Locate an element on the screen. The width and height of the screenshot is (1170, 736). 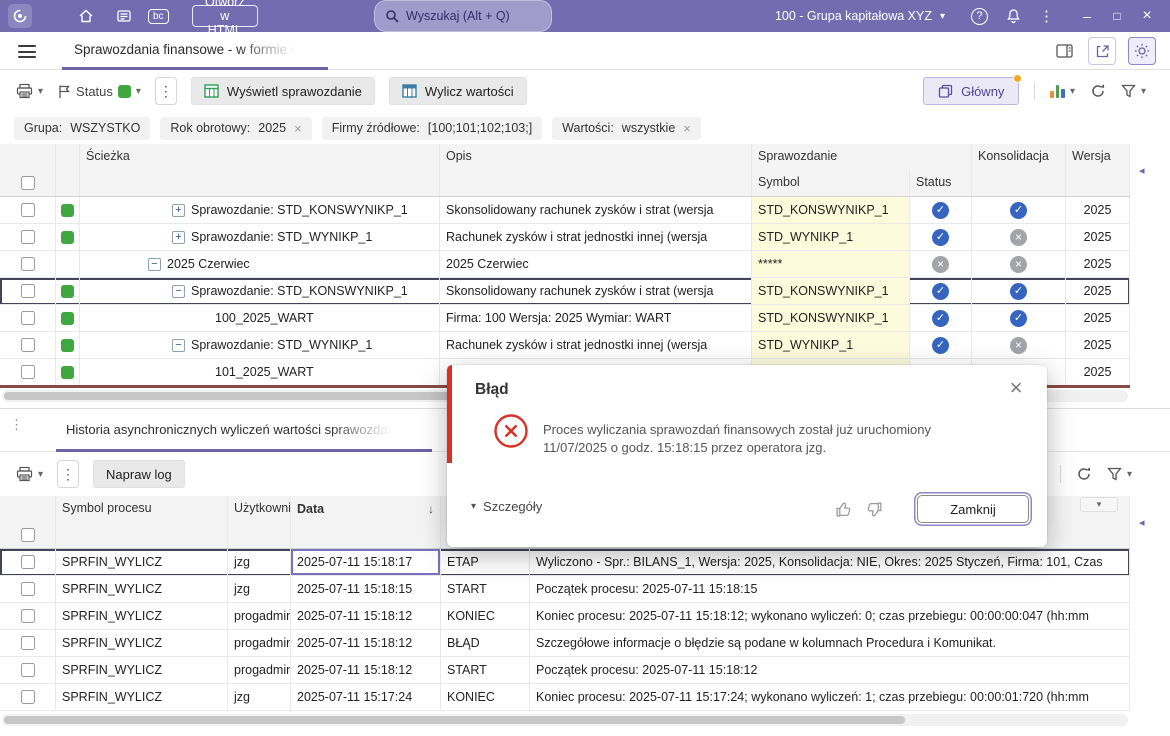
share-icon is located at coordinates (1102, 51).